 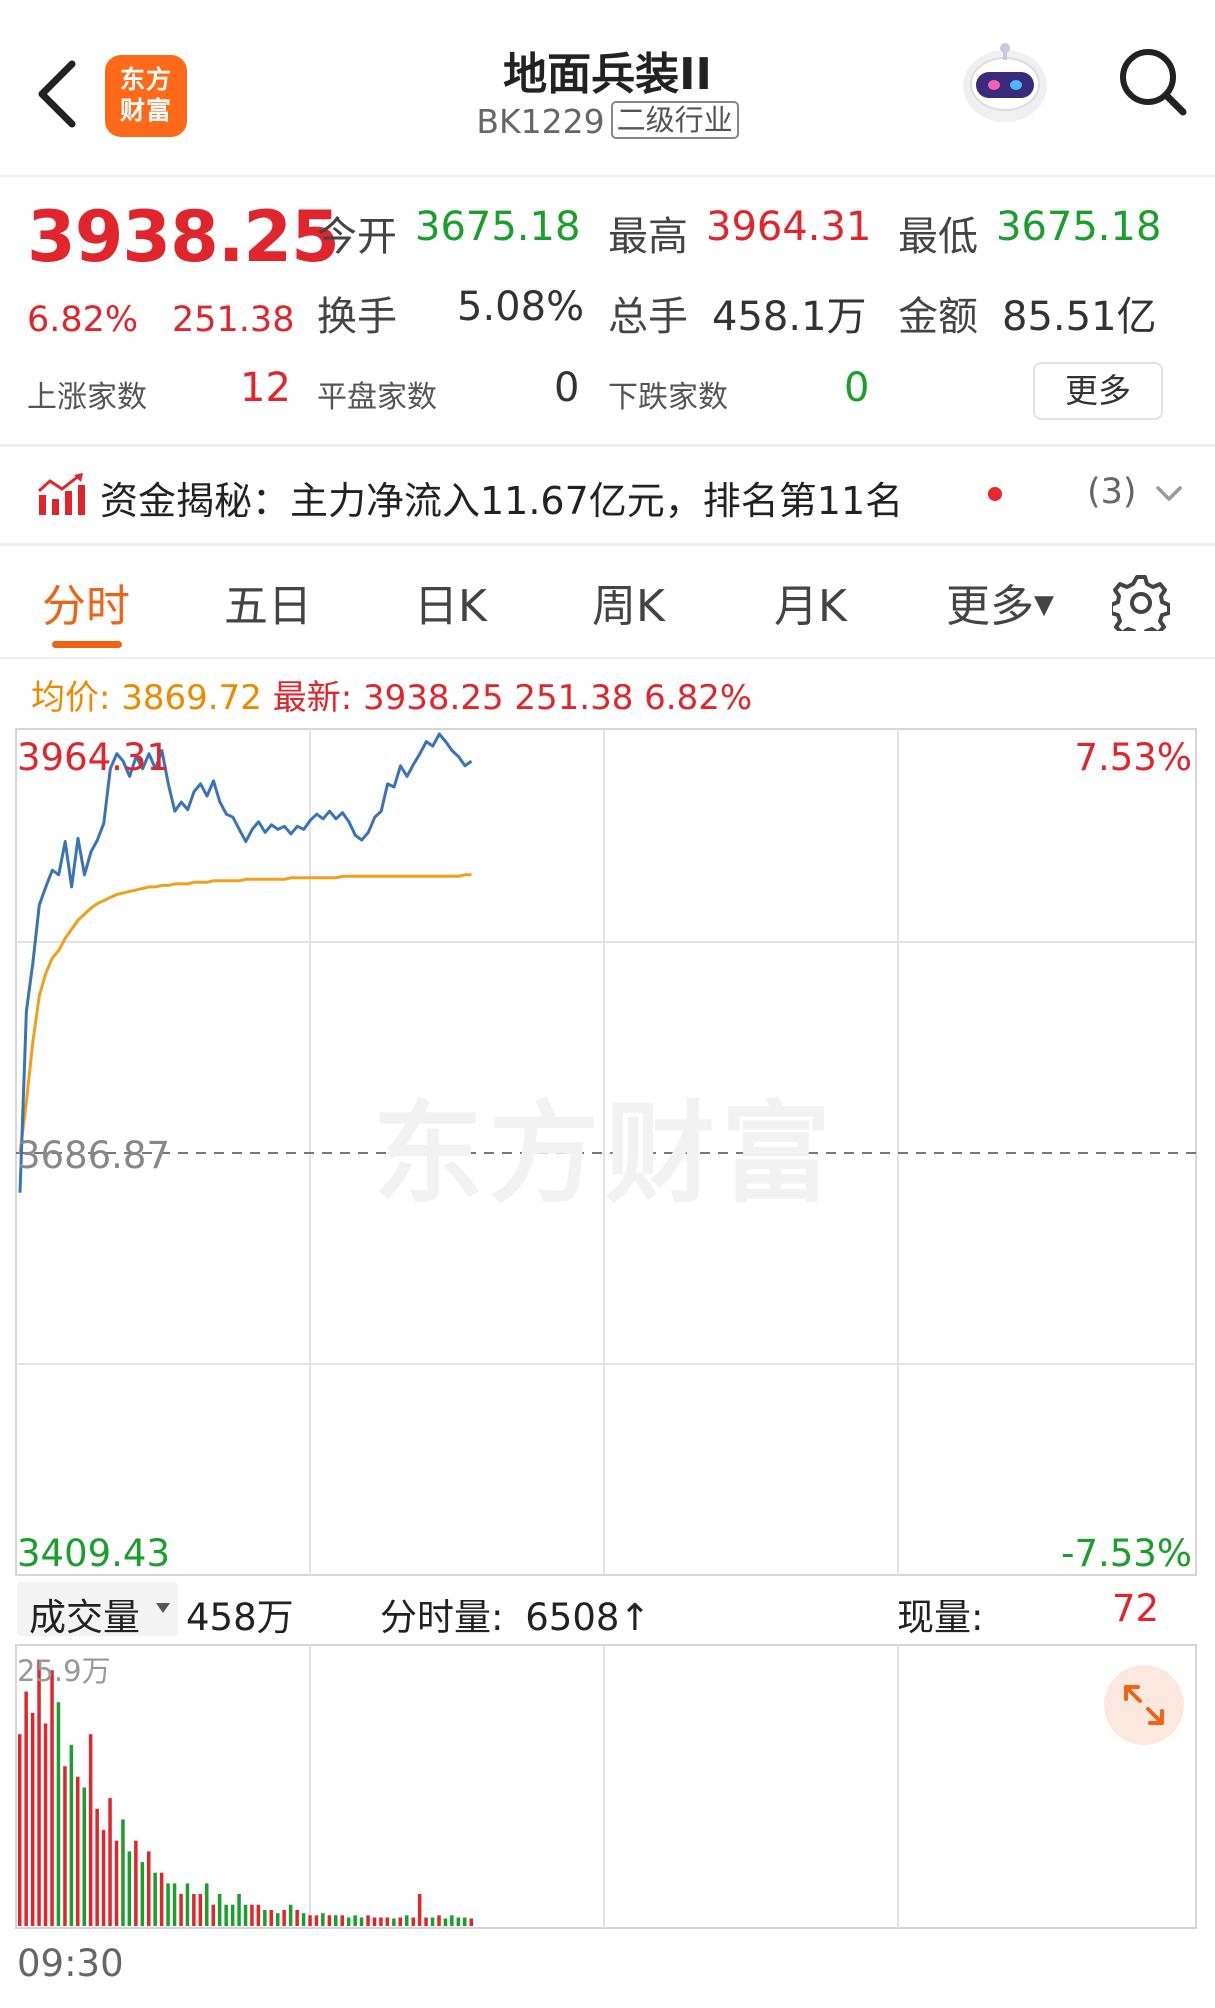 I want to click on pct-axis-top: 7.53%, so click(x=1133, y=757).